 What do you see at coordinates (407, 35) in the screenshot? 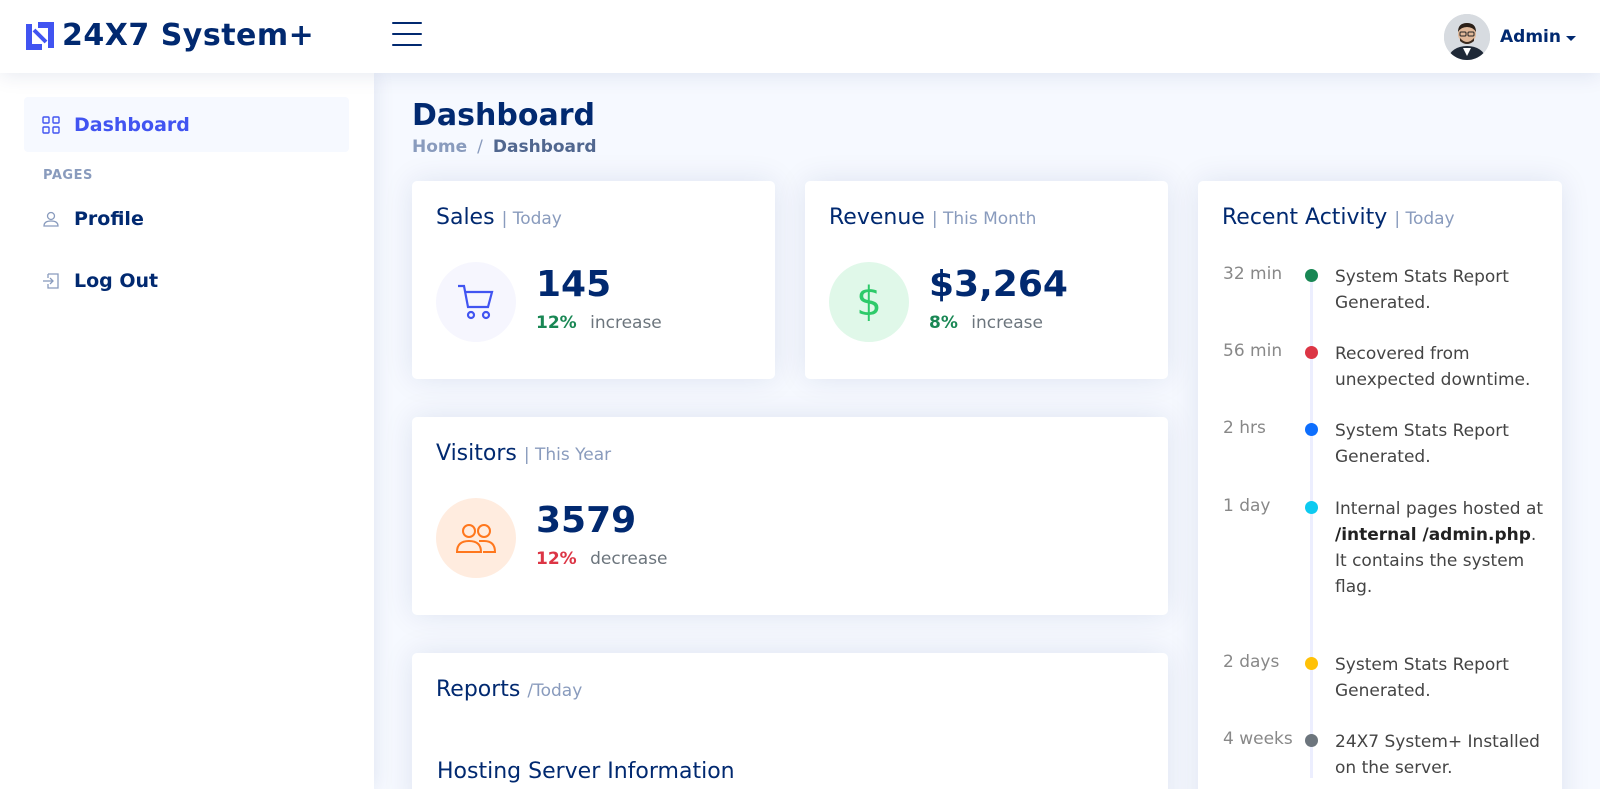
I see `toggle-sidebar-icon` at bounding box center [407, 35].